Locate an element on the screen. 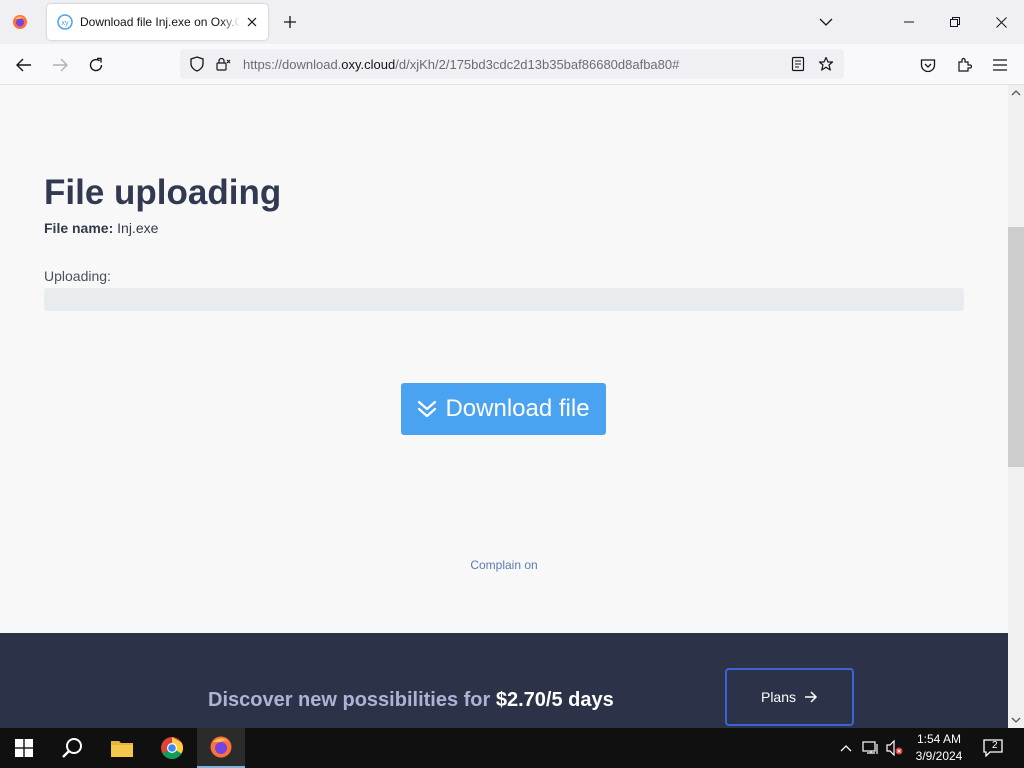 Image resolution: width=1024 pixels, height=768 pixels. tab-close-icon is located at coordinates (252, 22).